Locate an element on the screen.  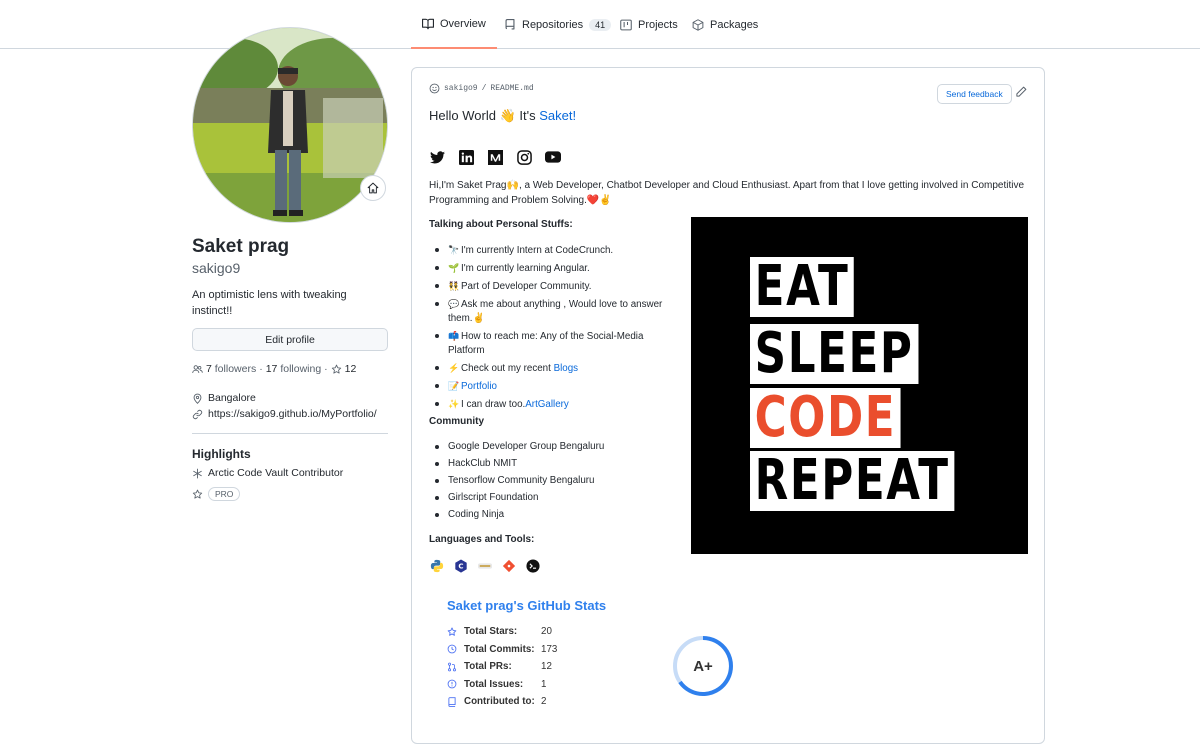
seedling-icon: 🌱 is located at coordinates (454, 268).